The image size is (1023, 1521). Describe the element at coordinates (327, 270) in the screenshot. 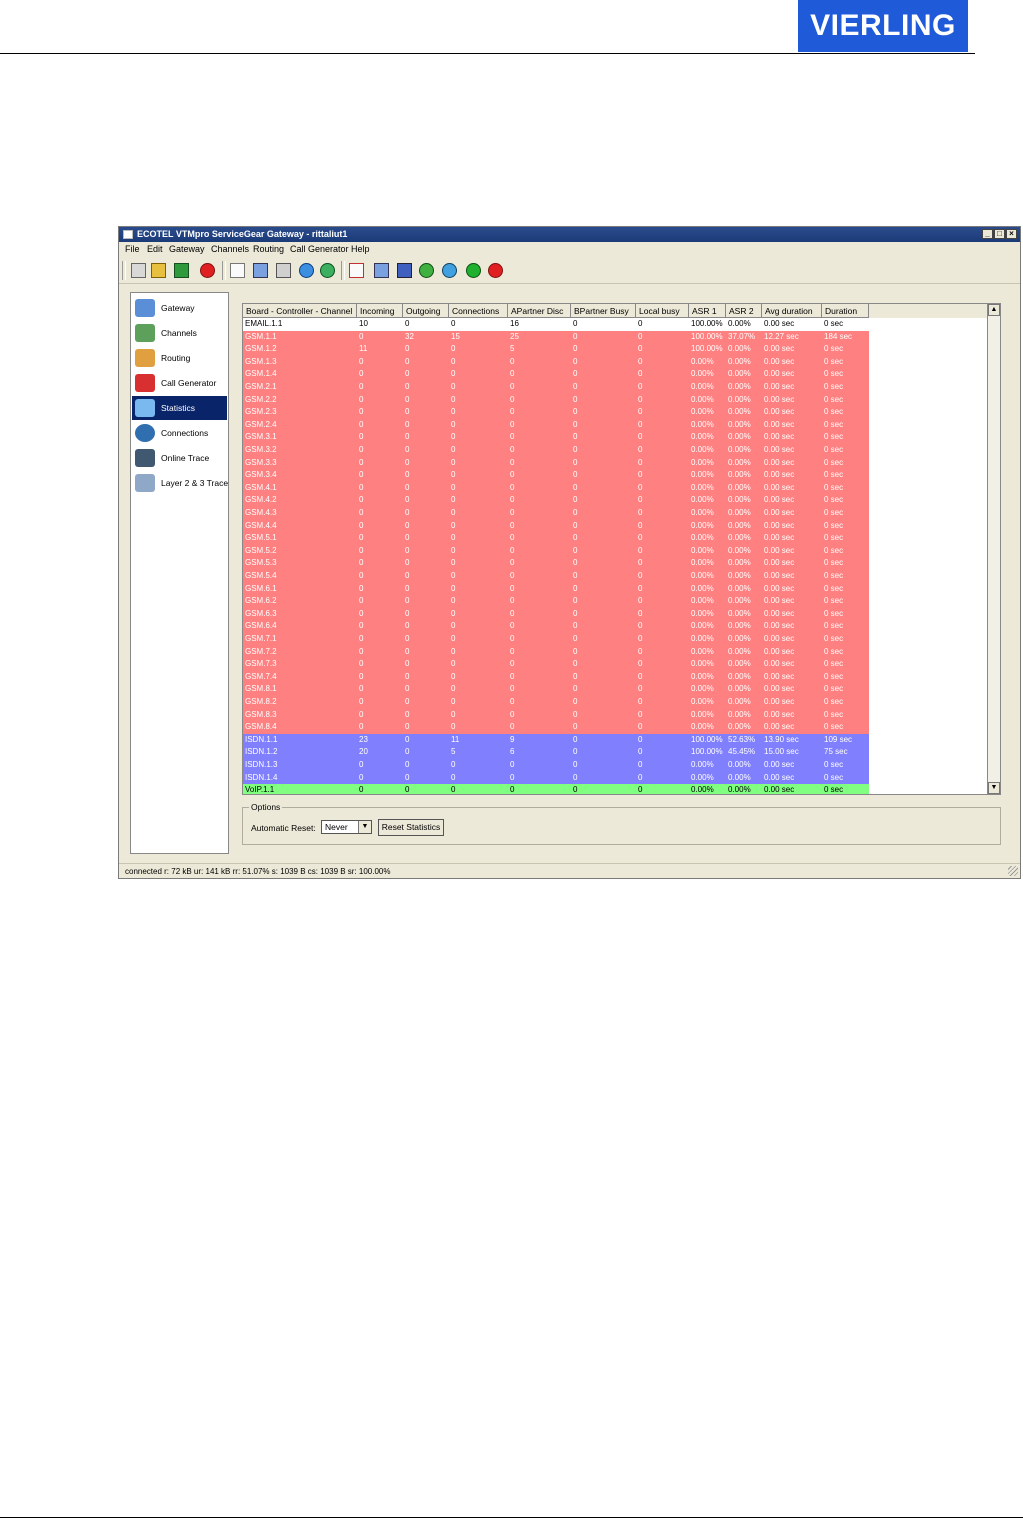

I see `download-icon` at that location.